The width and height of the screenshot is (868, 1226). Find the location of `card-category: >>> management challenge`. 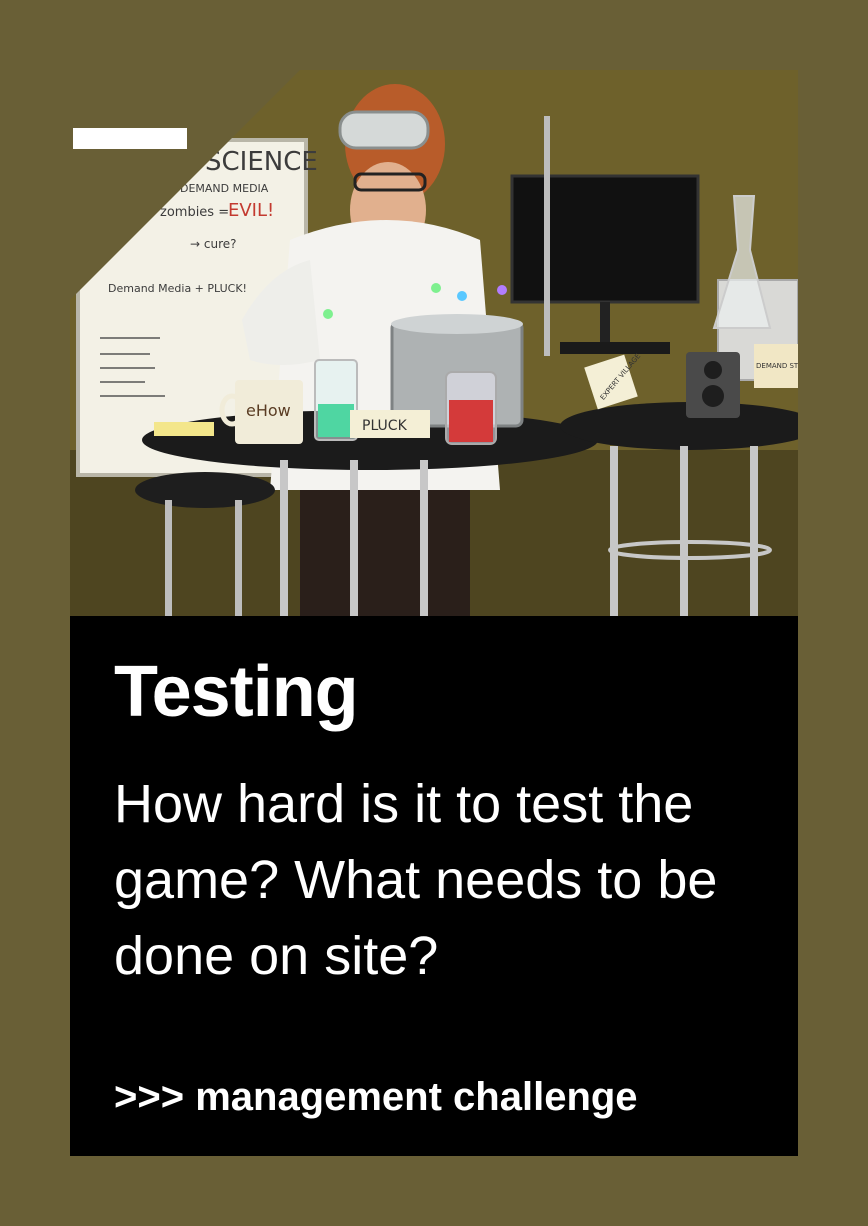

card-category: >>> management challenge is located at coordinates (376, 1097).